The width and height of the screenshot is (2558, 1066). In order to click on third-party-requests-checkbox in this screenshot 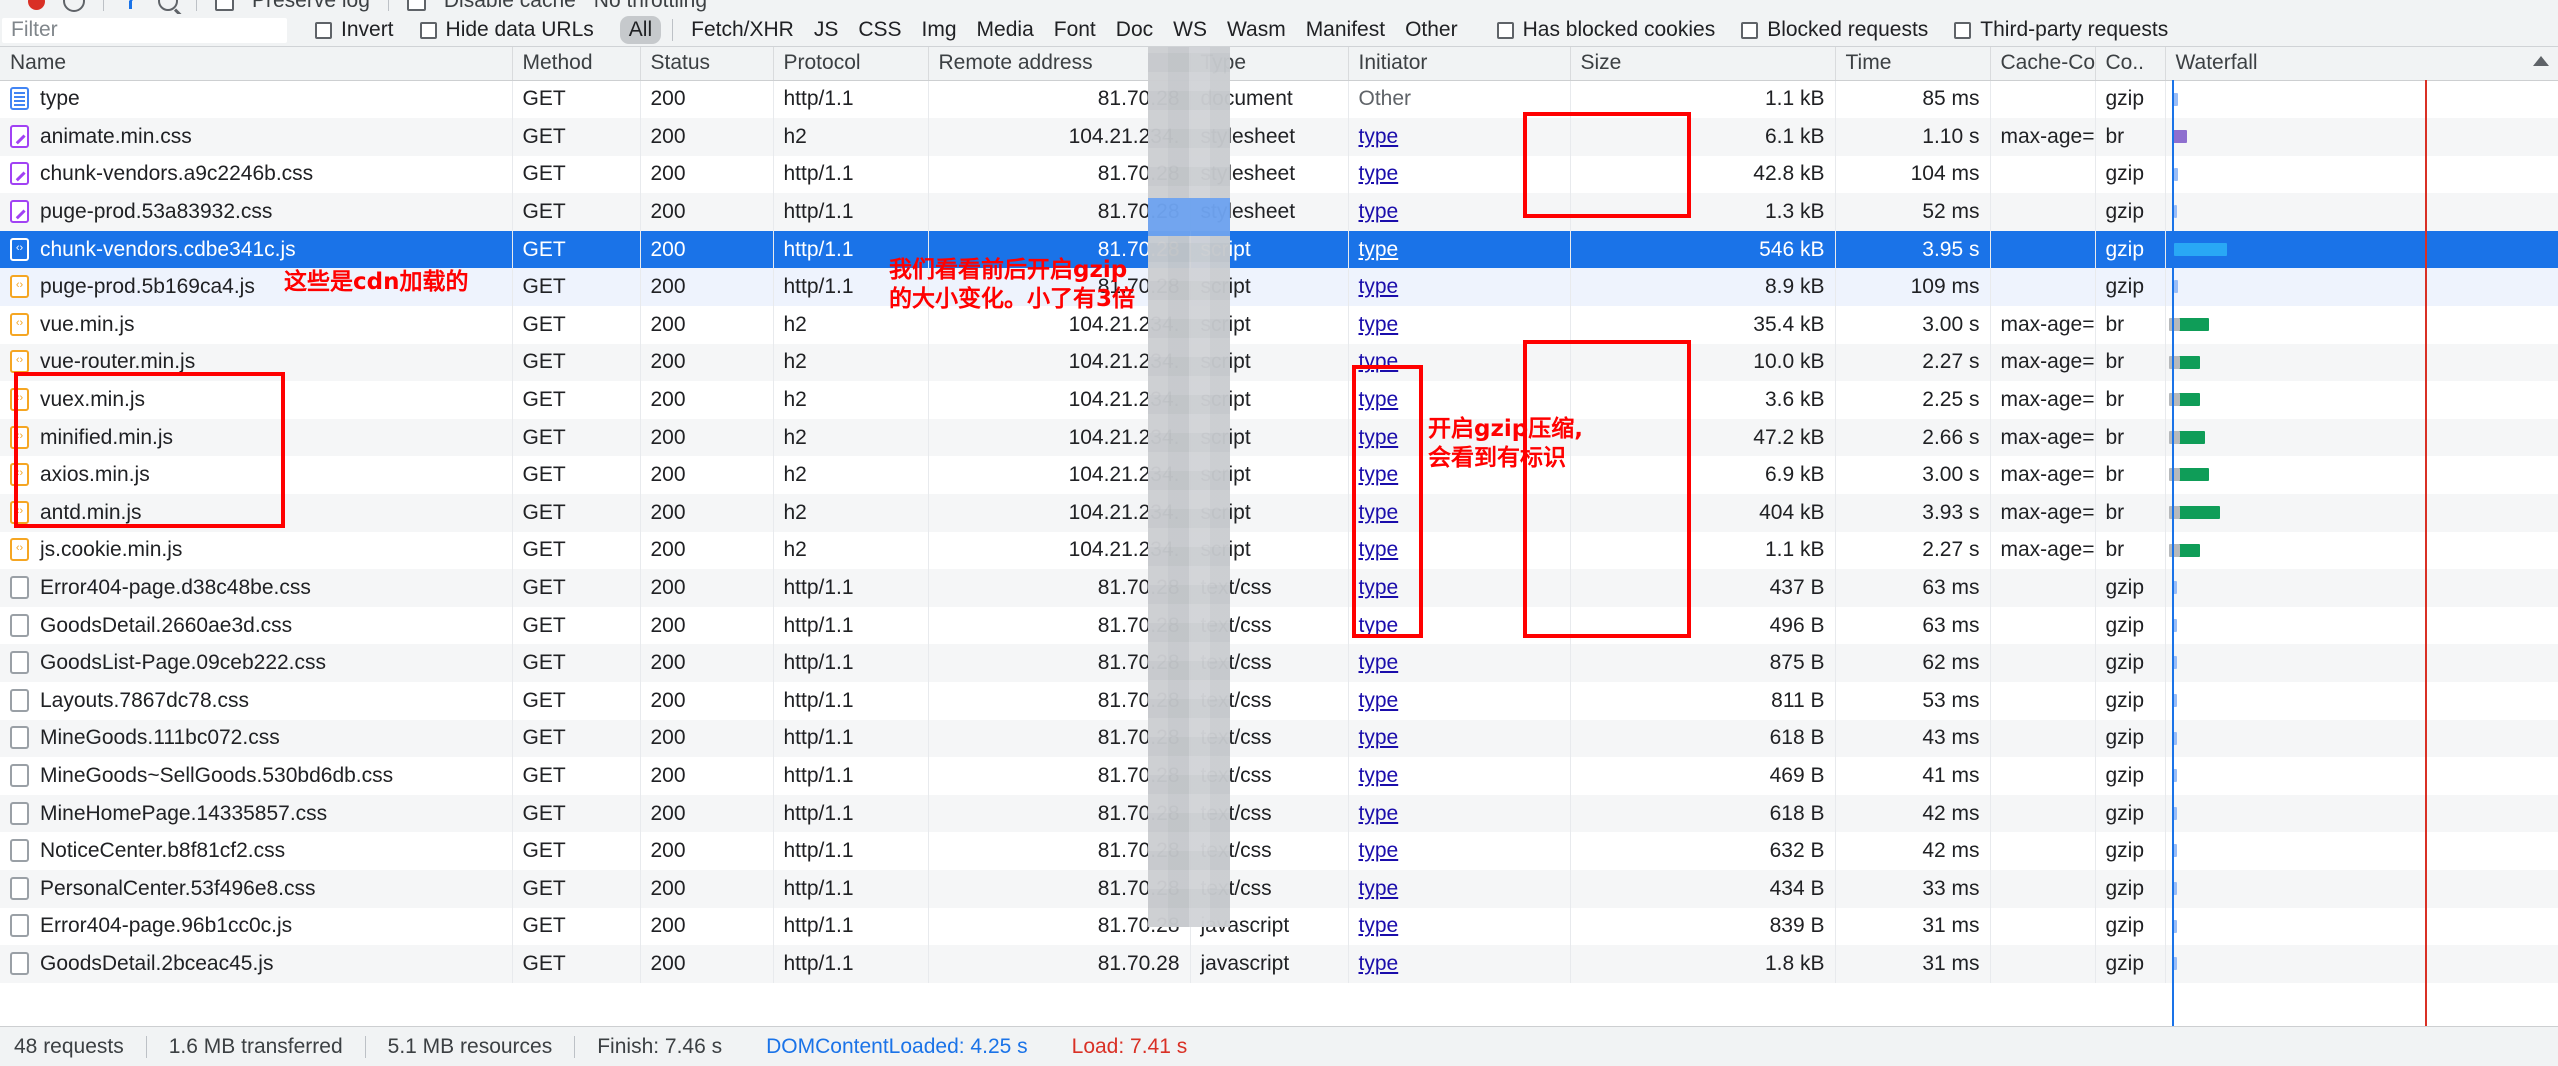, I will do `click(1963, 30)`.